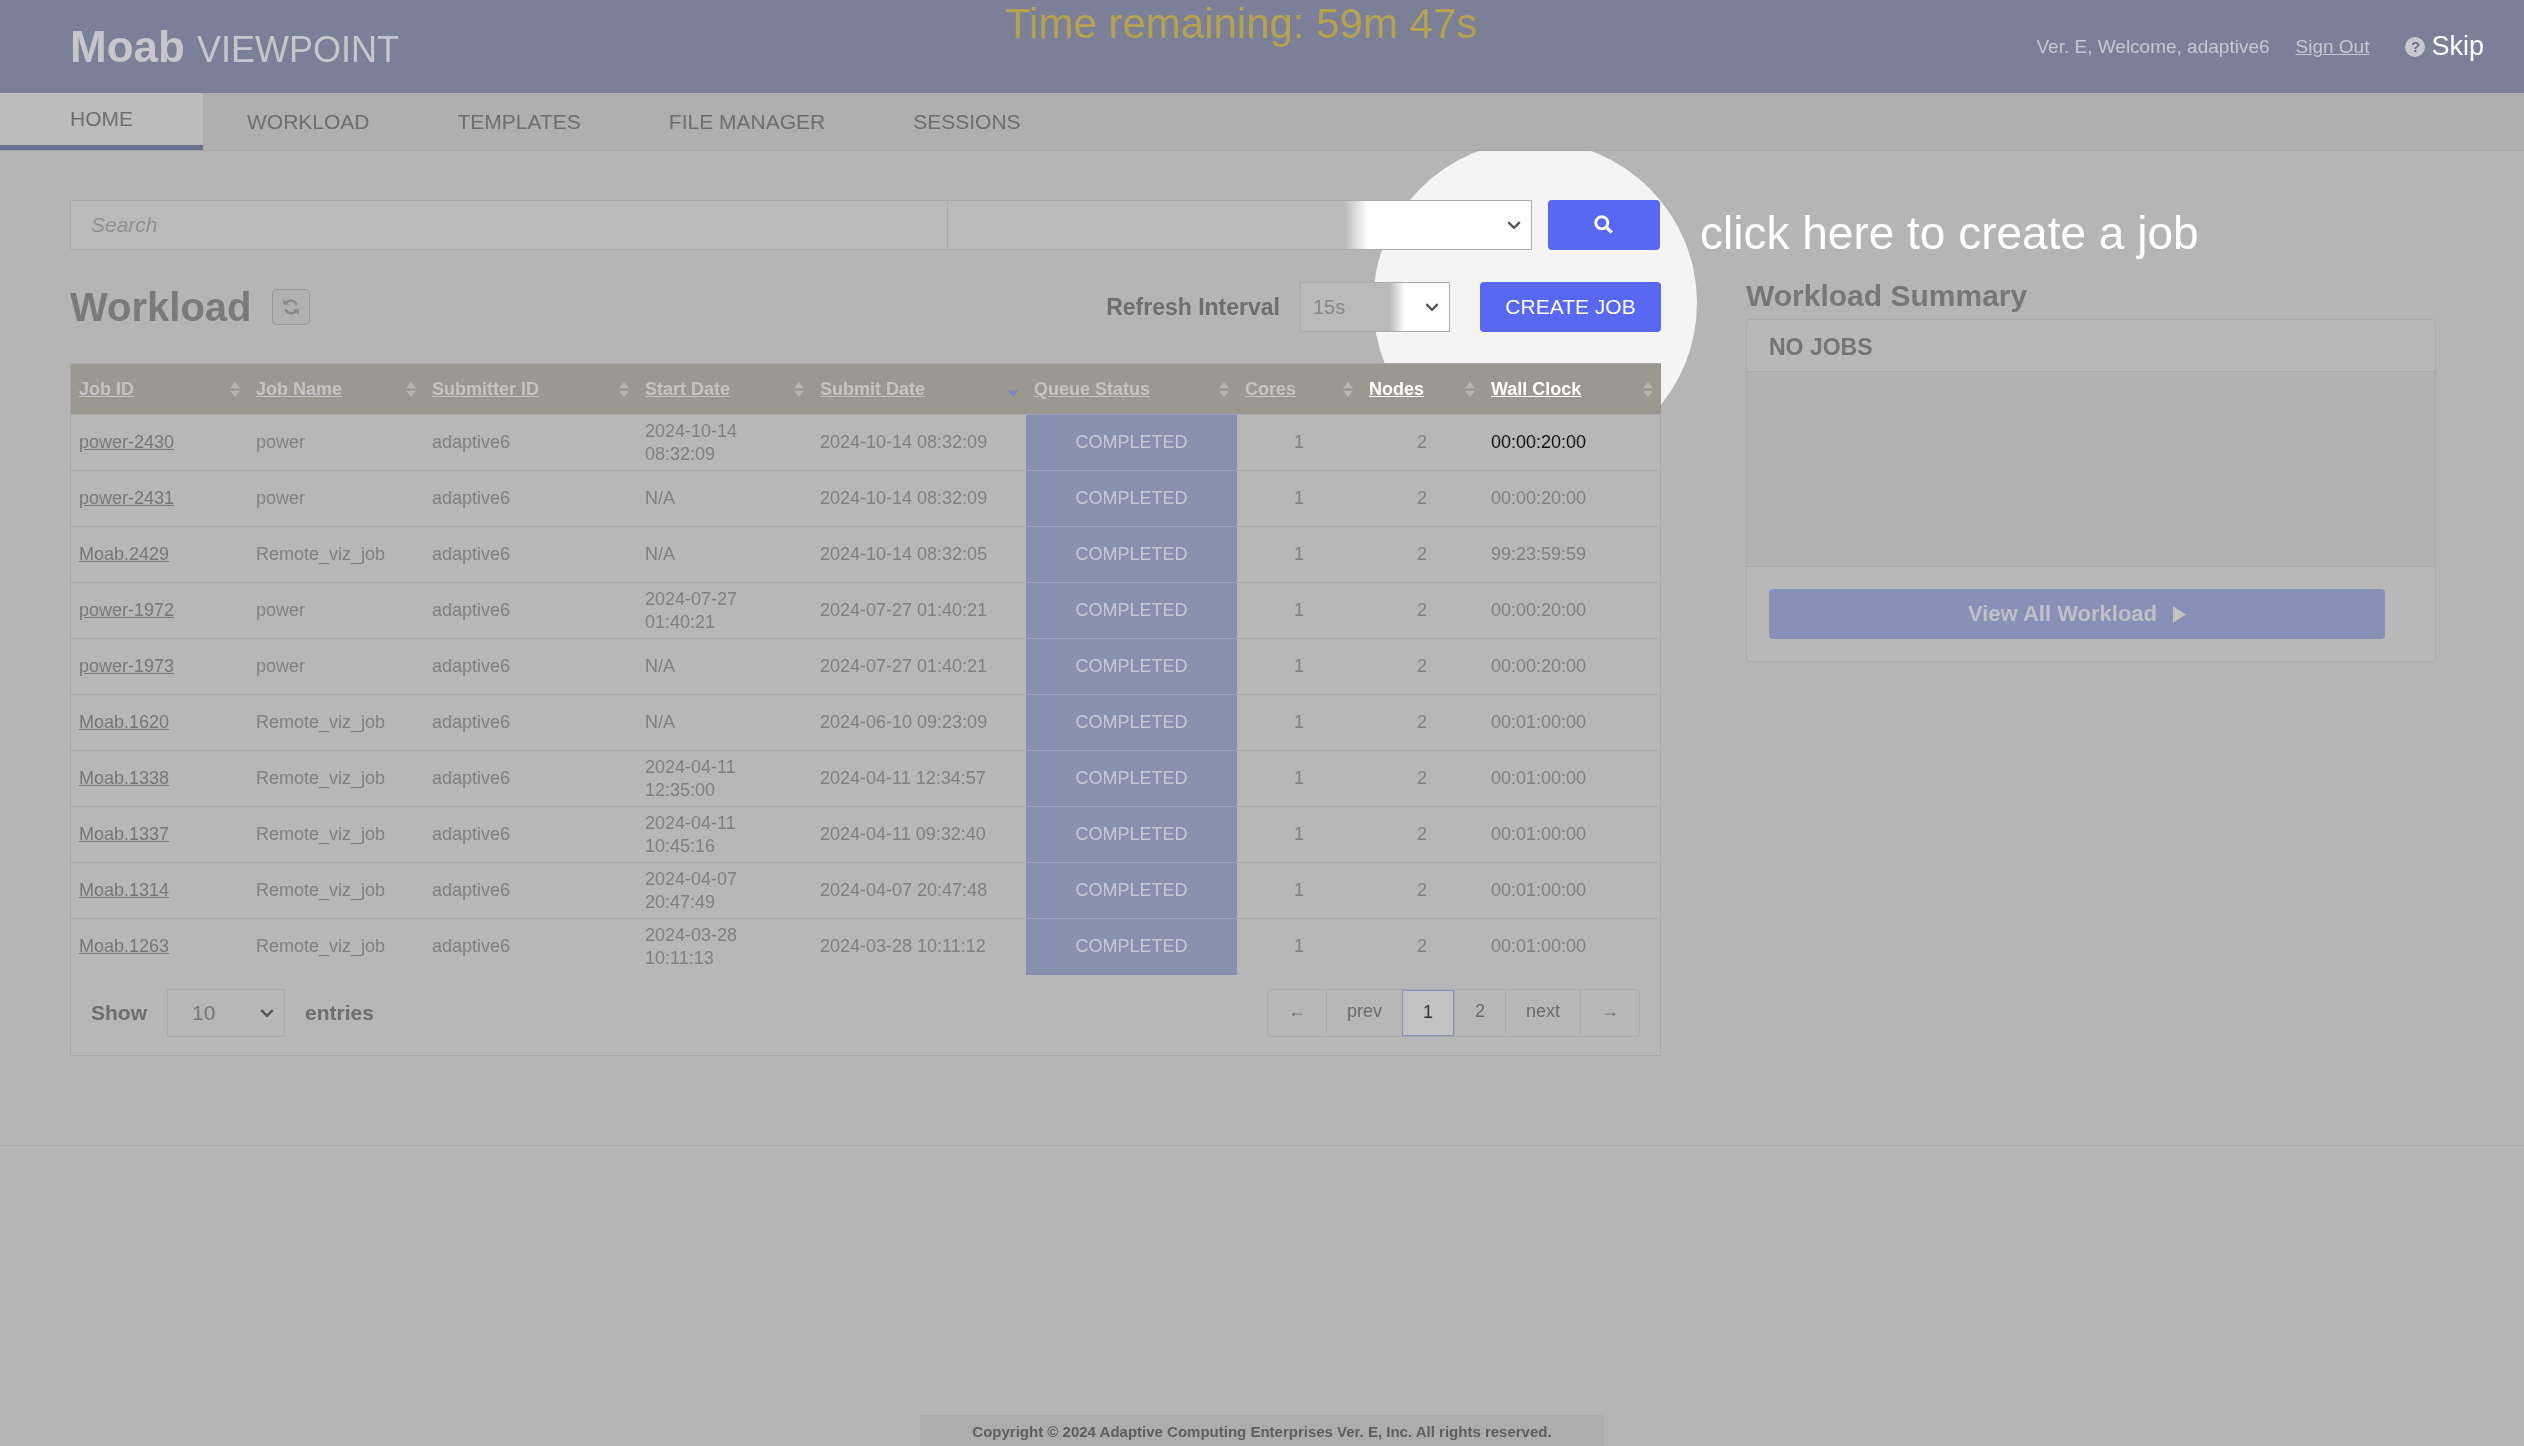  What do you see at coordinates (747, 121) in the screenshot?
I see `nav-tab: FILE MANAGER` at bounding box center [747, 121].